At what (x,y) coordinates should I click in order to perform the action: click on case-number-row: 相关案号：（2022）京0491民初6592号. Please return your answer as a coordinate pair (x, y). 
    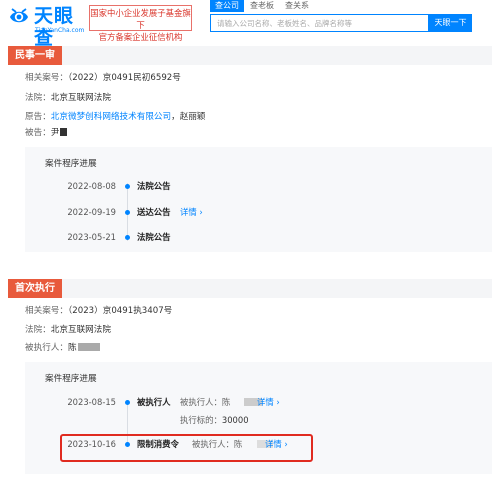
    Looking at the image, I should click on (103, 78).